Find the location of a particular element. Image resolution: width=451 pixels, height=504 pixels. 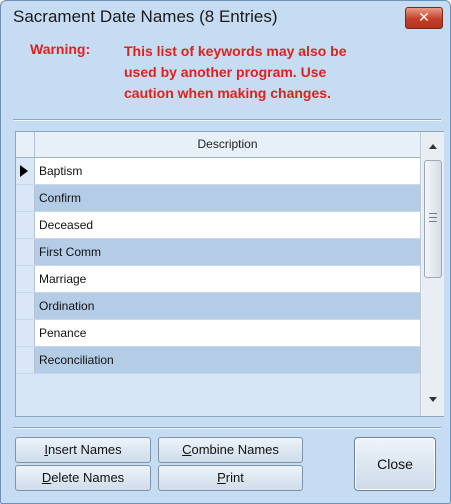

close-button: Close is located at coordinates (395, 464).